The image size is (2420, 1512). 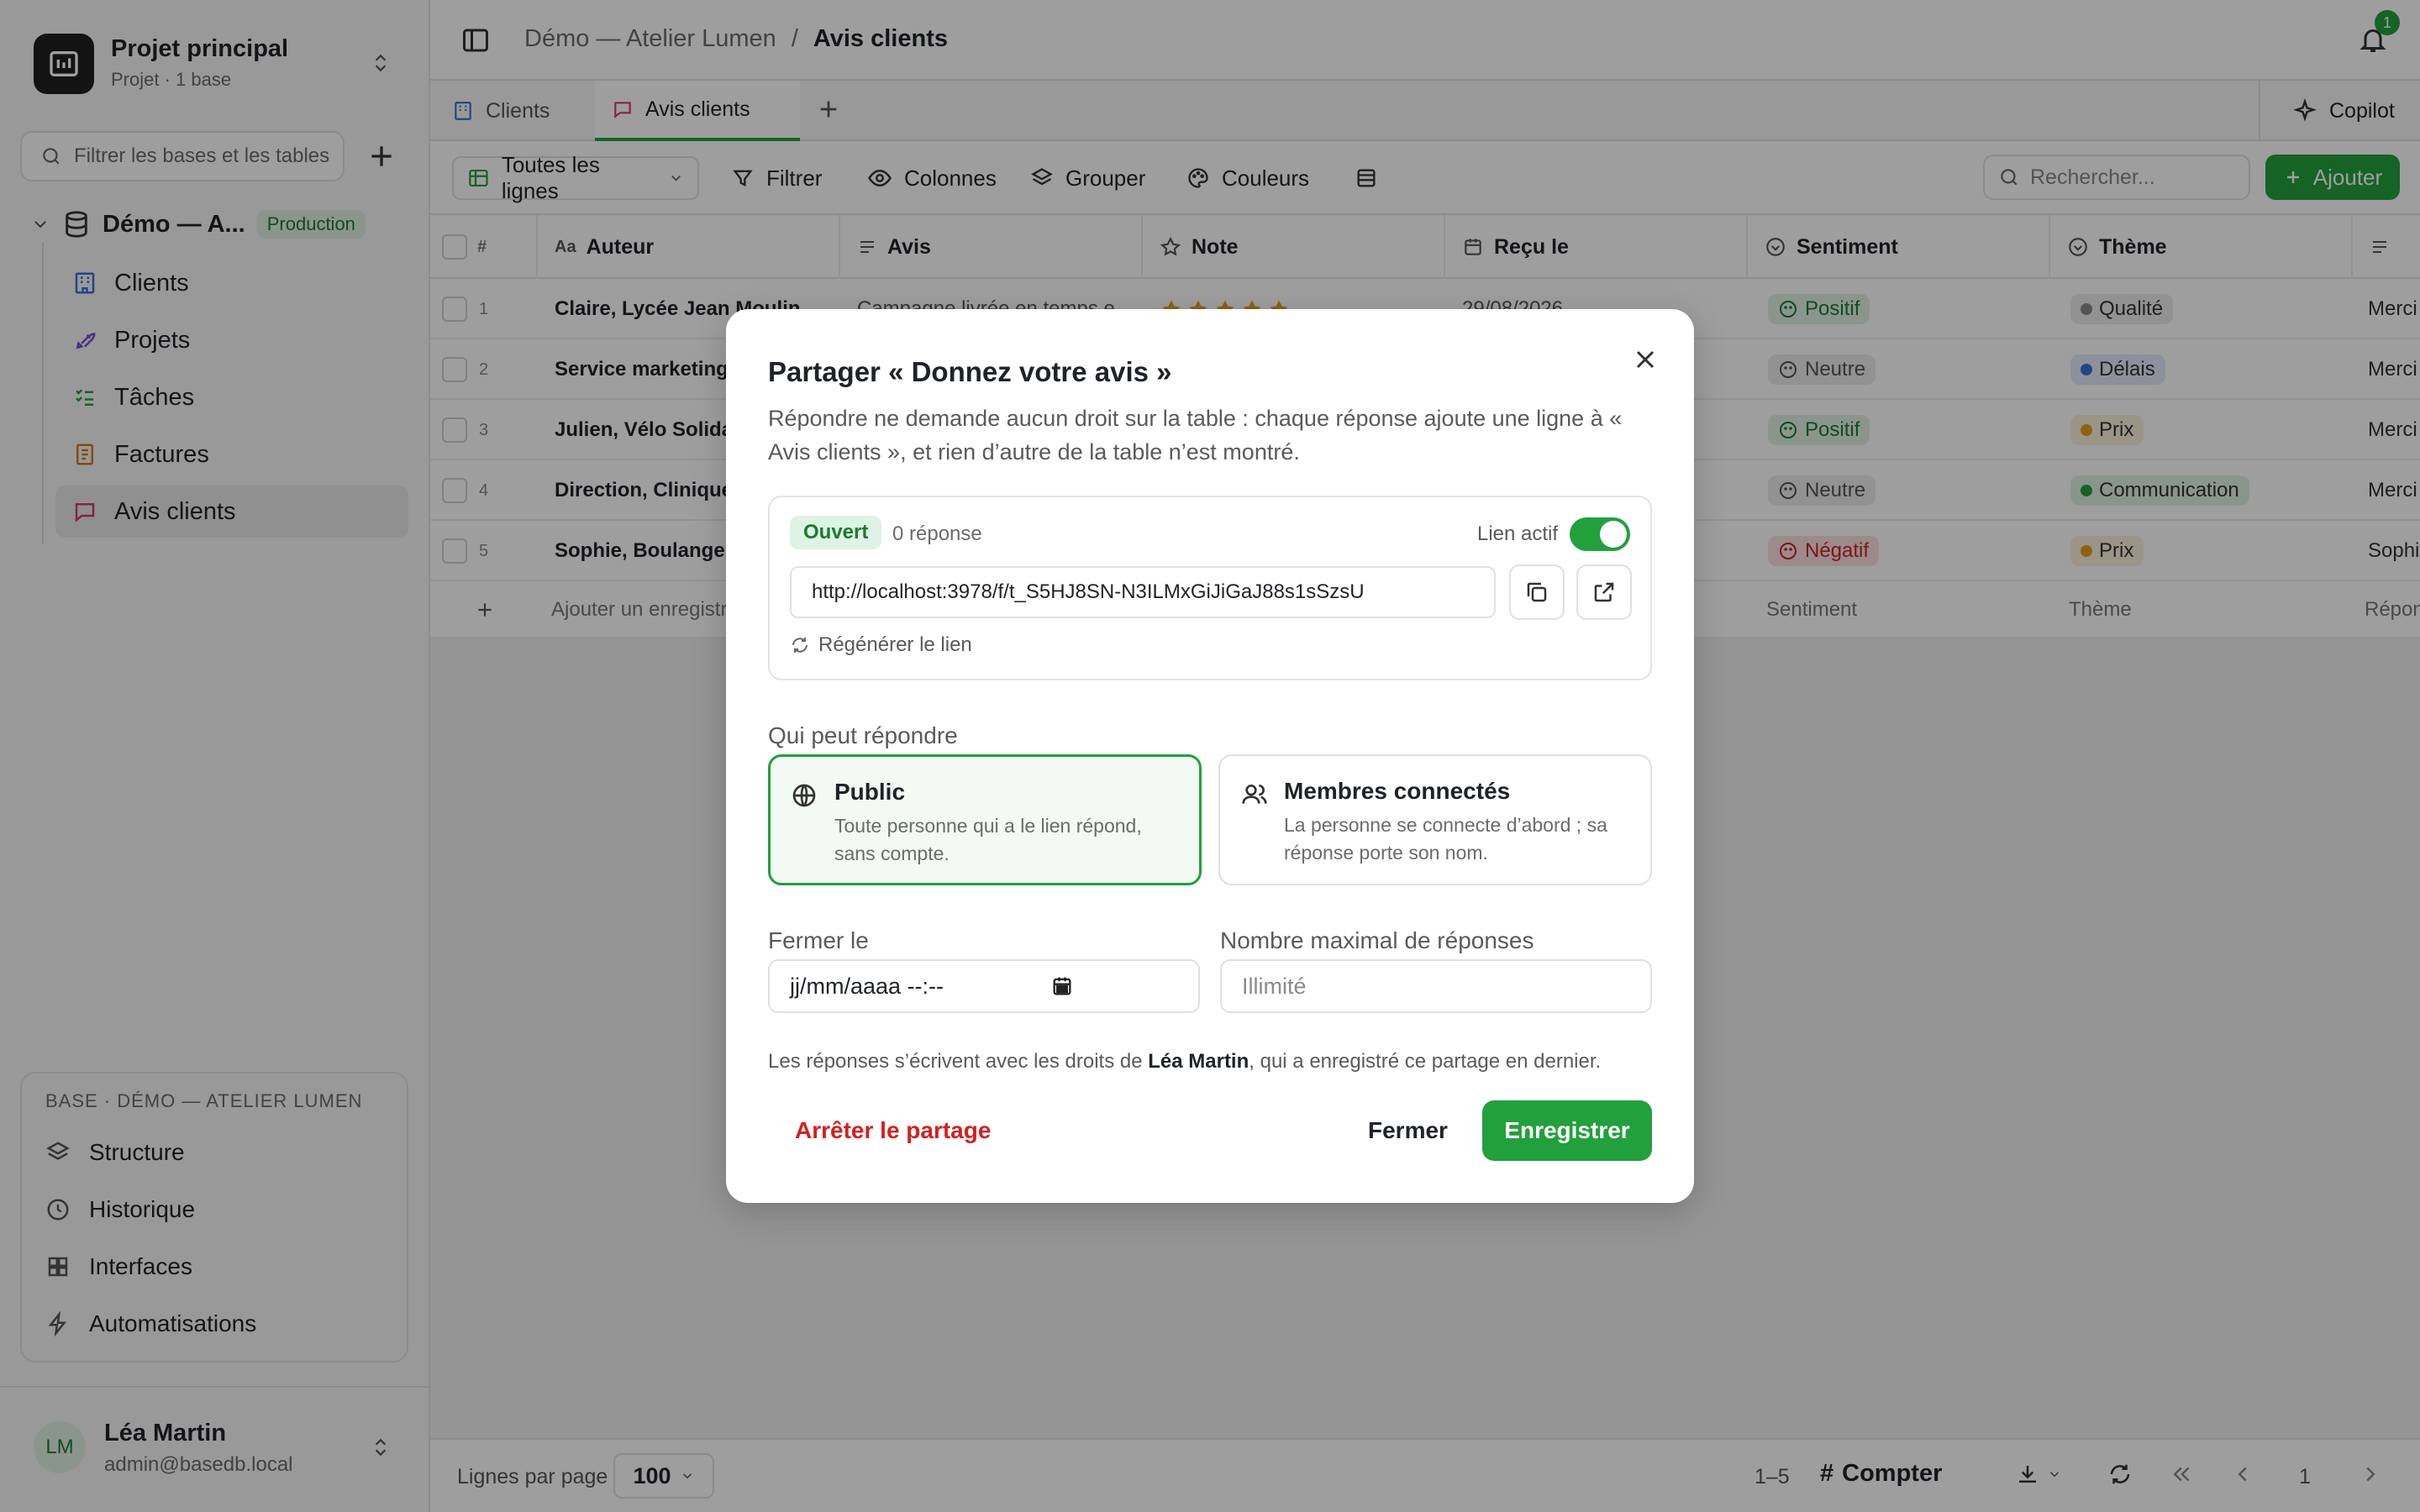 What do you see at coordinates (863, 735) in the screenshot?
I see `who-can-respond-label: Qui peut répondre` at bounding box center [863, 735].